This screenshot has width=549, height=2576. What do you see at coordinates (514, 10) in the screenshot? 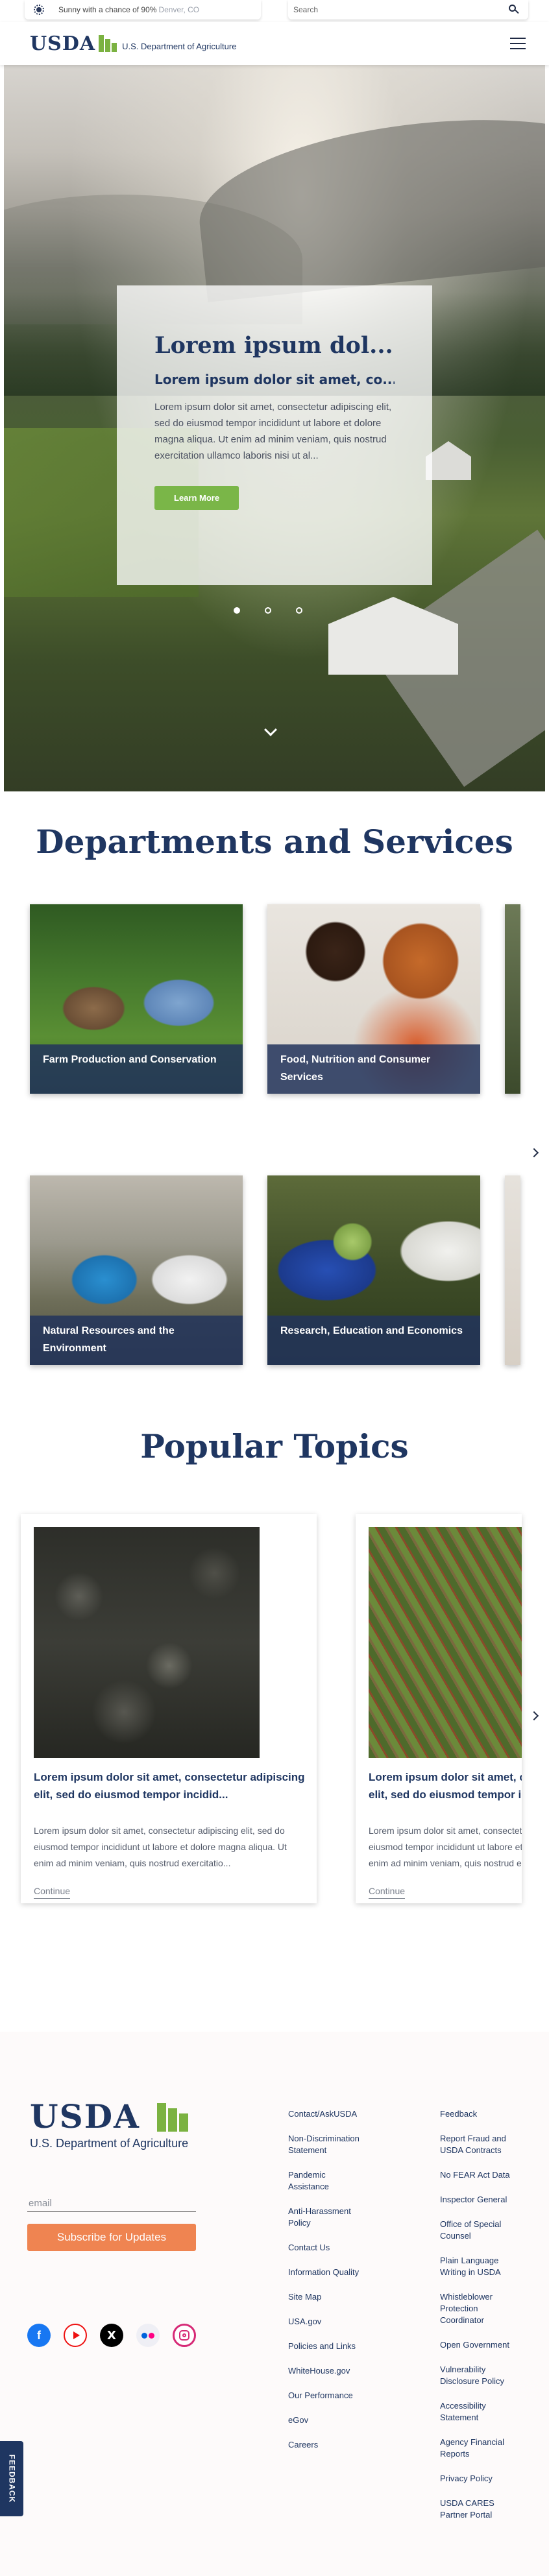
I see `search-icon` at bounding box center [514, 10].